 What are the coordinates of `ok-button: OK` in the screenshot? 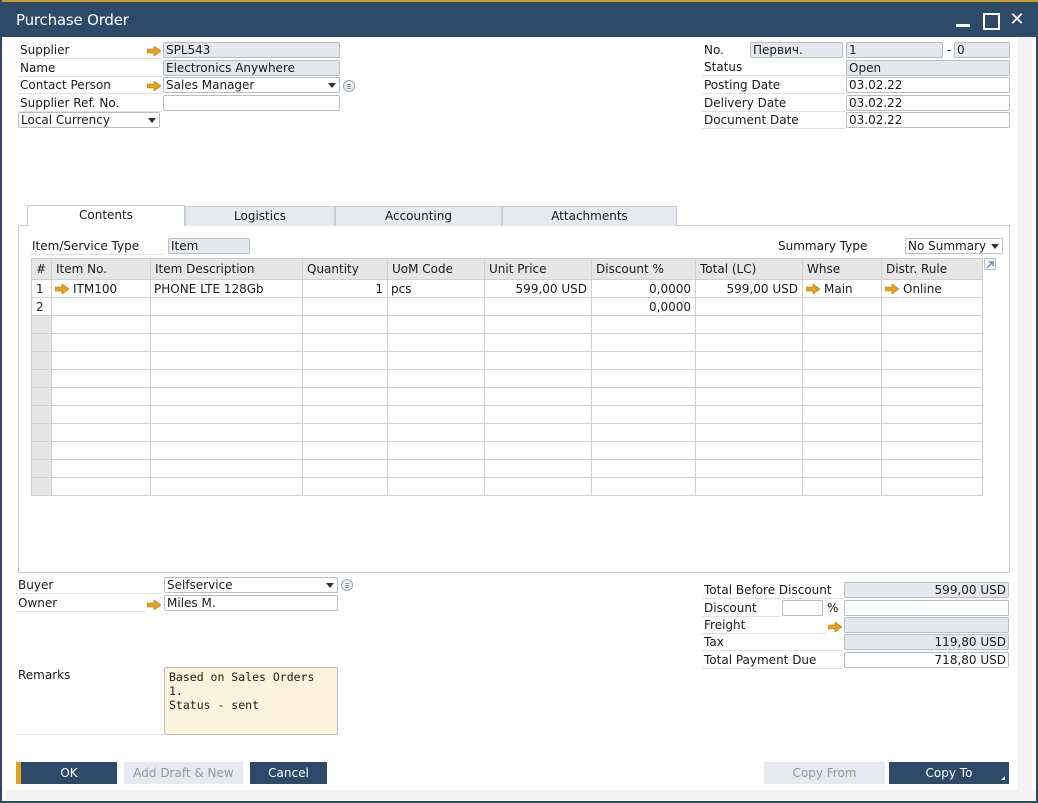 It's located at (66, 773).